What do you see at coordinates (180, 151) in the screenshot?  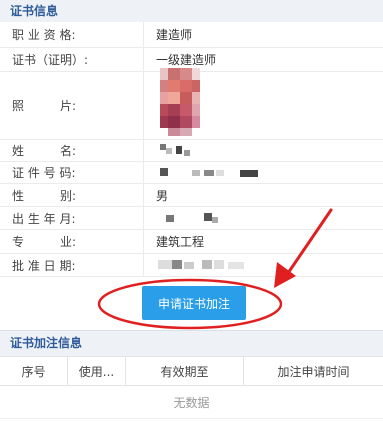 I see `pixelated-name` at bounding box center [180, 151].